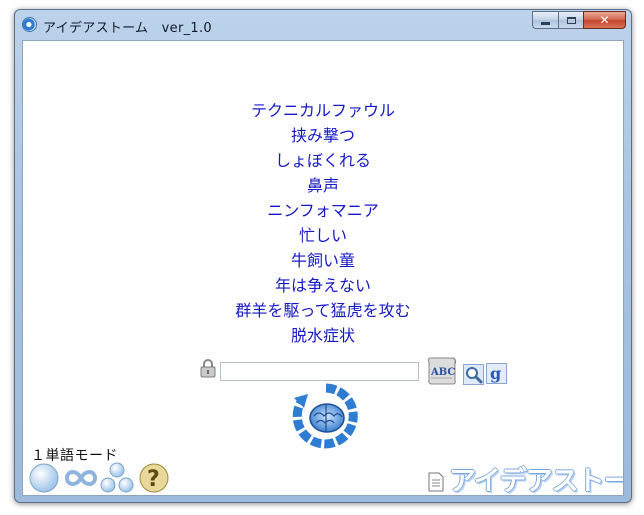  I want to click on word-item: 年は争えない, so click(323, 285).